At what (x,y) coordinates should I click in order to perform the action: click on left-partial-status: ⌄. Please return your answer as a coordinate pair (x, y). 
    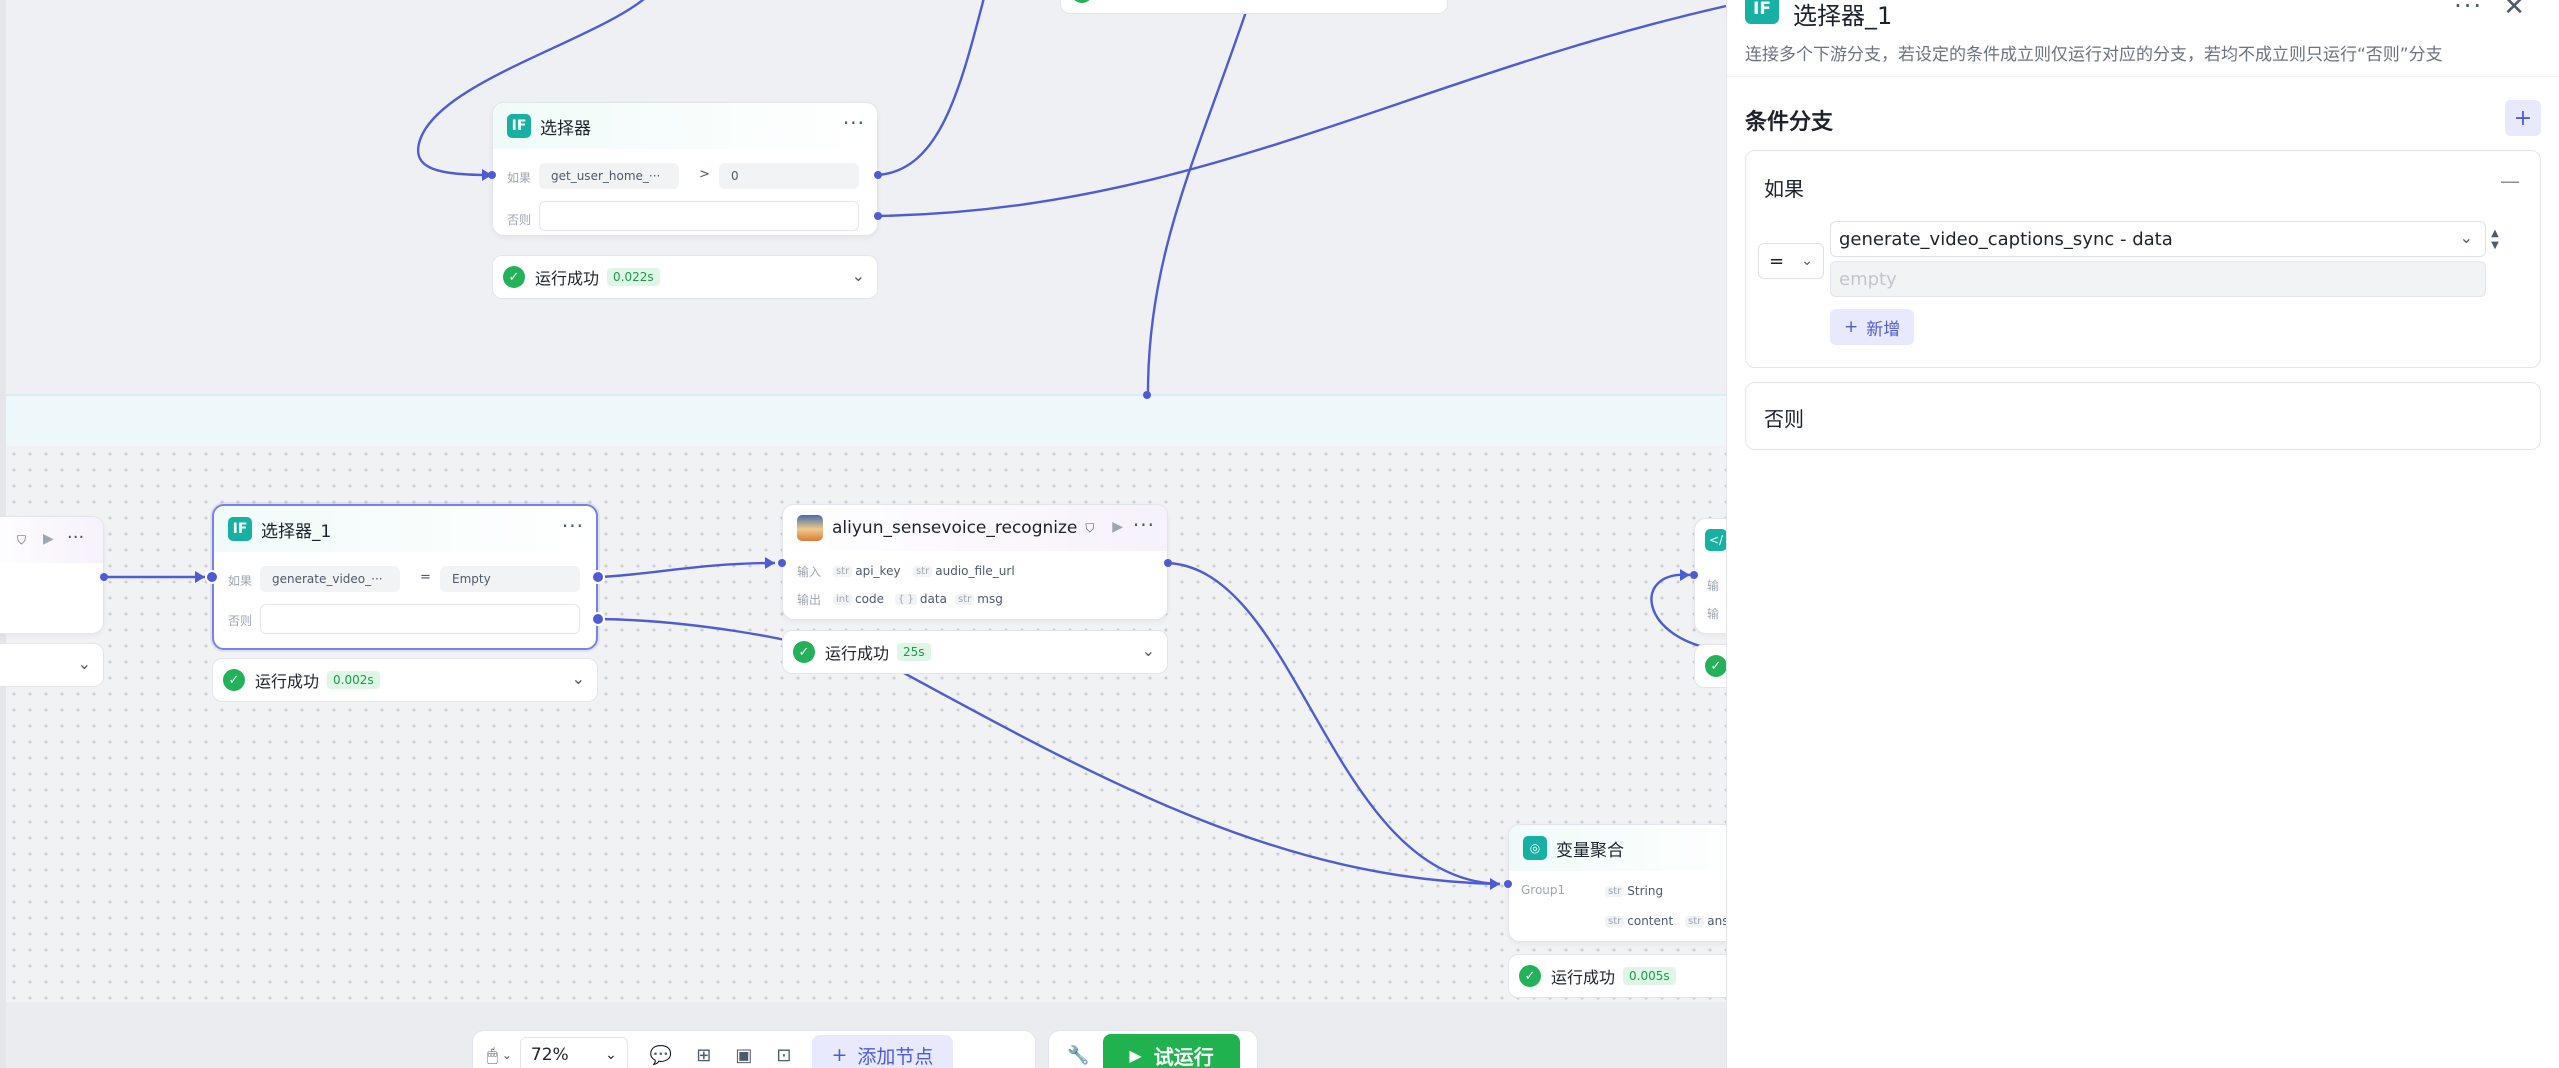
    Looking at the image, I should click on (52, 665).